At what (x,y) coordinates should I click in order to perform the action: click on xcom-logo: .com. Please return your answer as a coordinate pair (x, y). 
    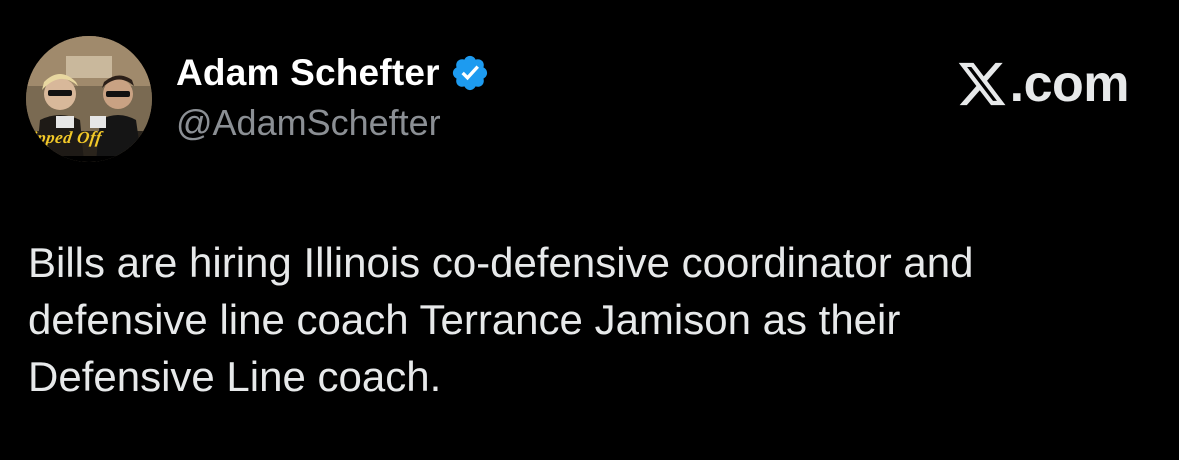
    Looking at the image, I should click on (1043, 84).